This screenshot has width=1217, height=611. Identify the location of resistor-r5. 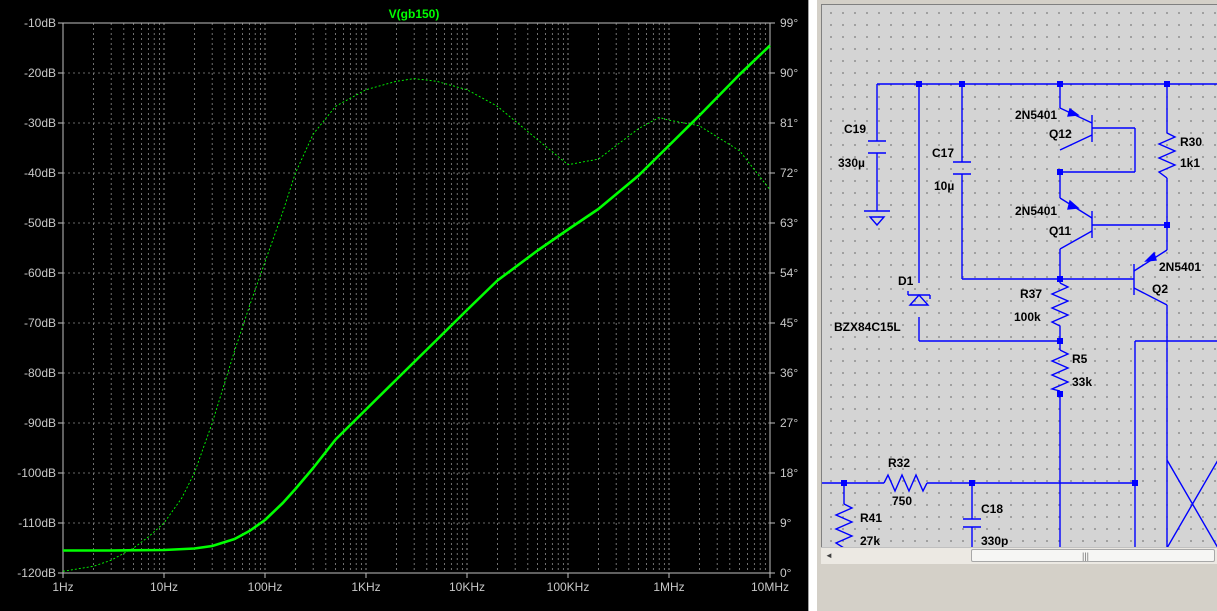
(1059, 370).